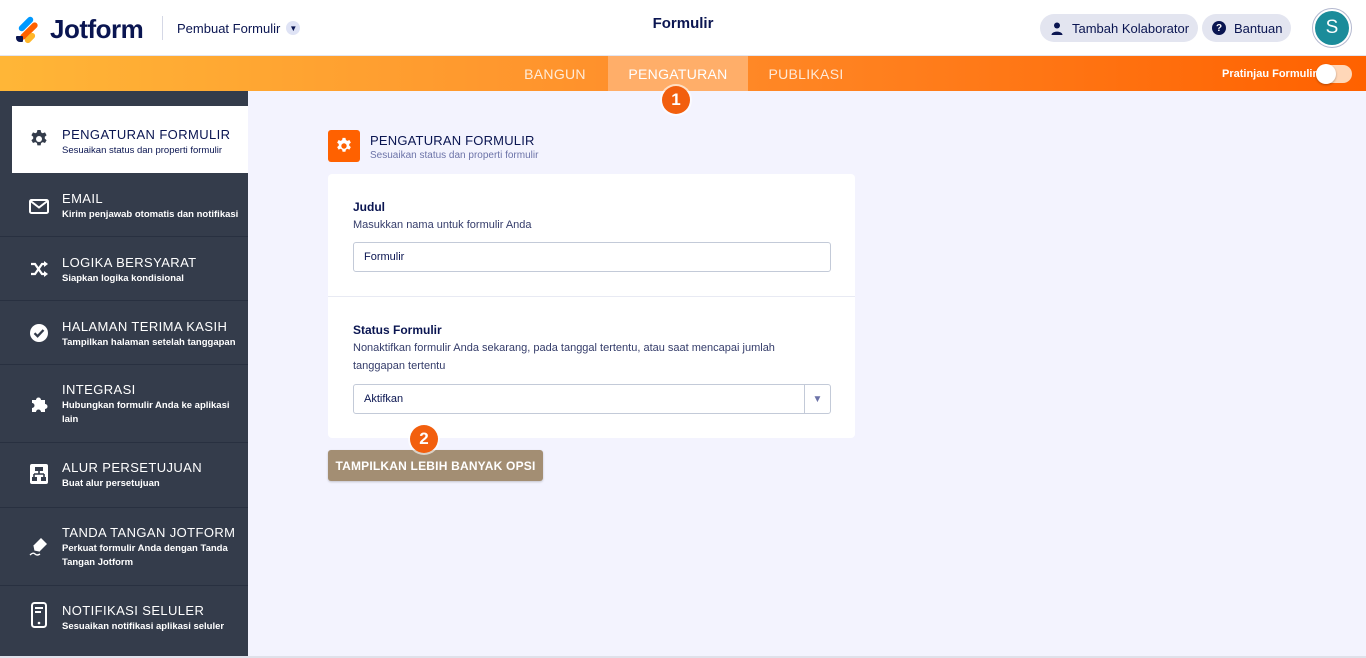 This screenshot has height=658, width=1366. I want to click on tab-build: BANGUN, so click(555, 73).